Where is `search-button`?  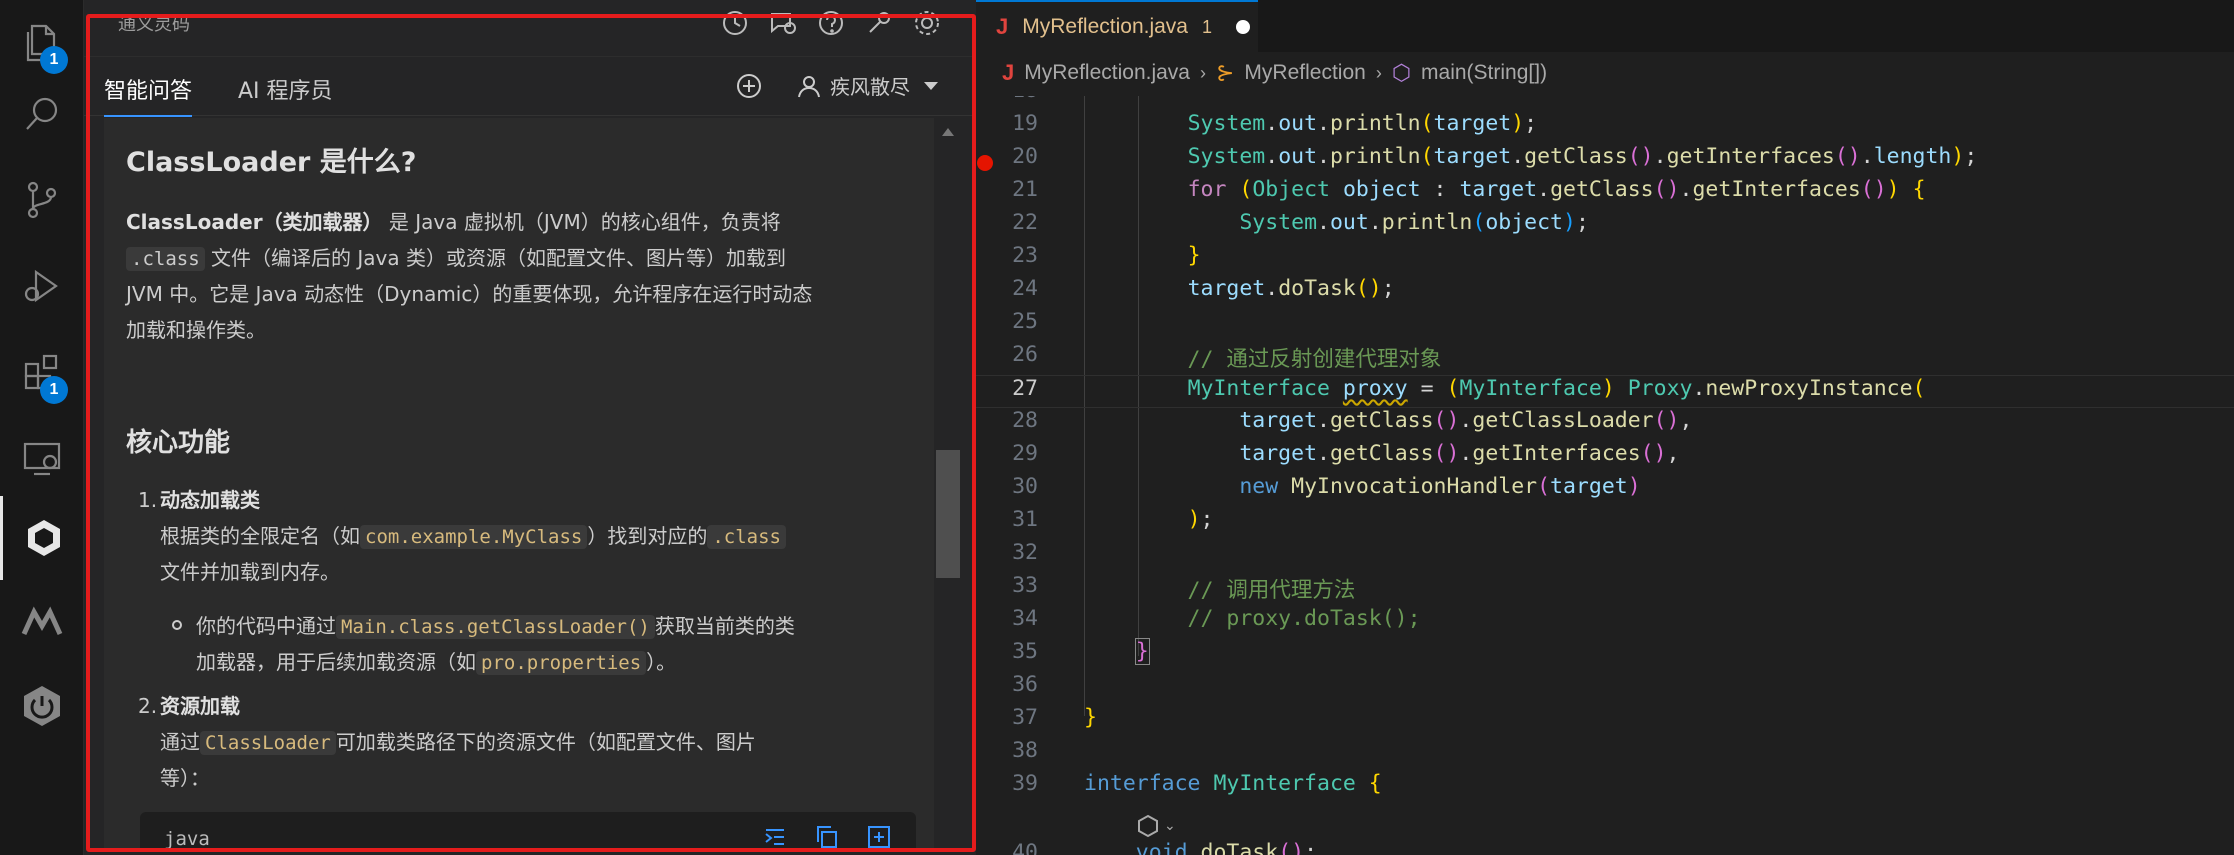 search-button is located at coordinates (42, 114).